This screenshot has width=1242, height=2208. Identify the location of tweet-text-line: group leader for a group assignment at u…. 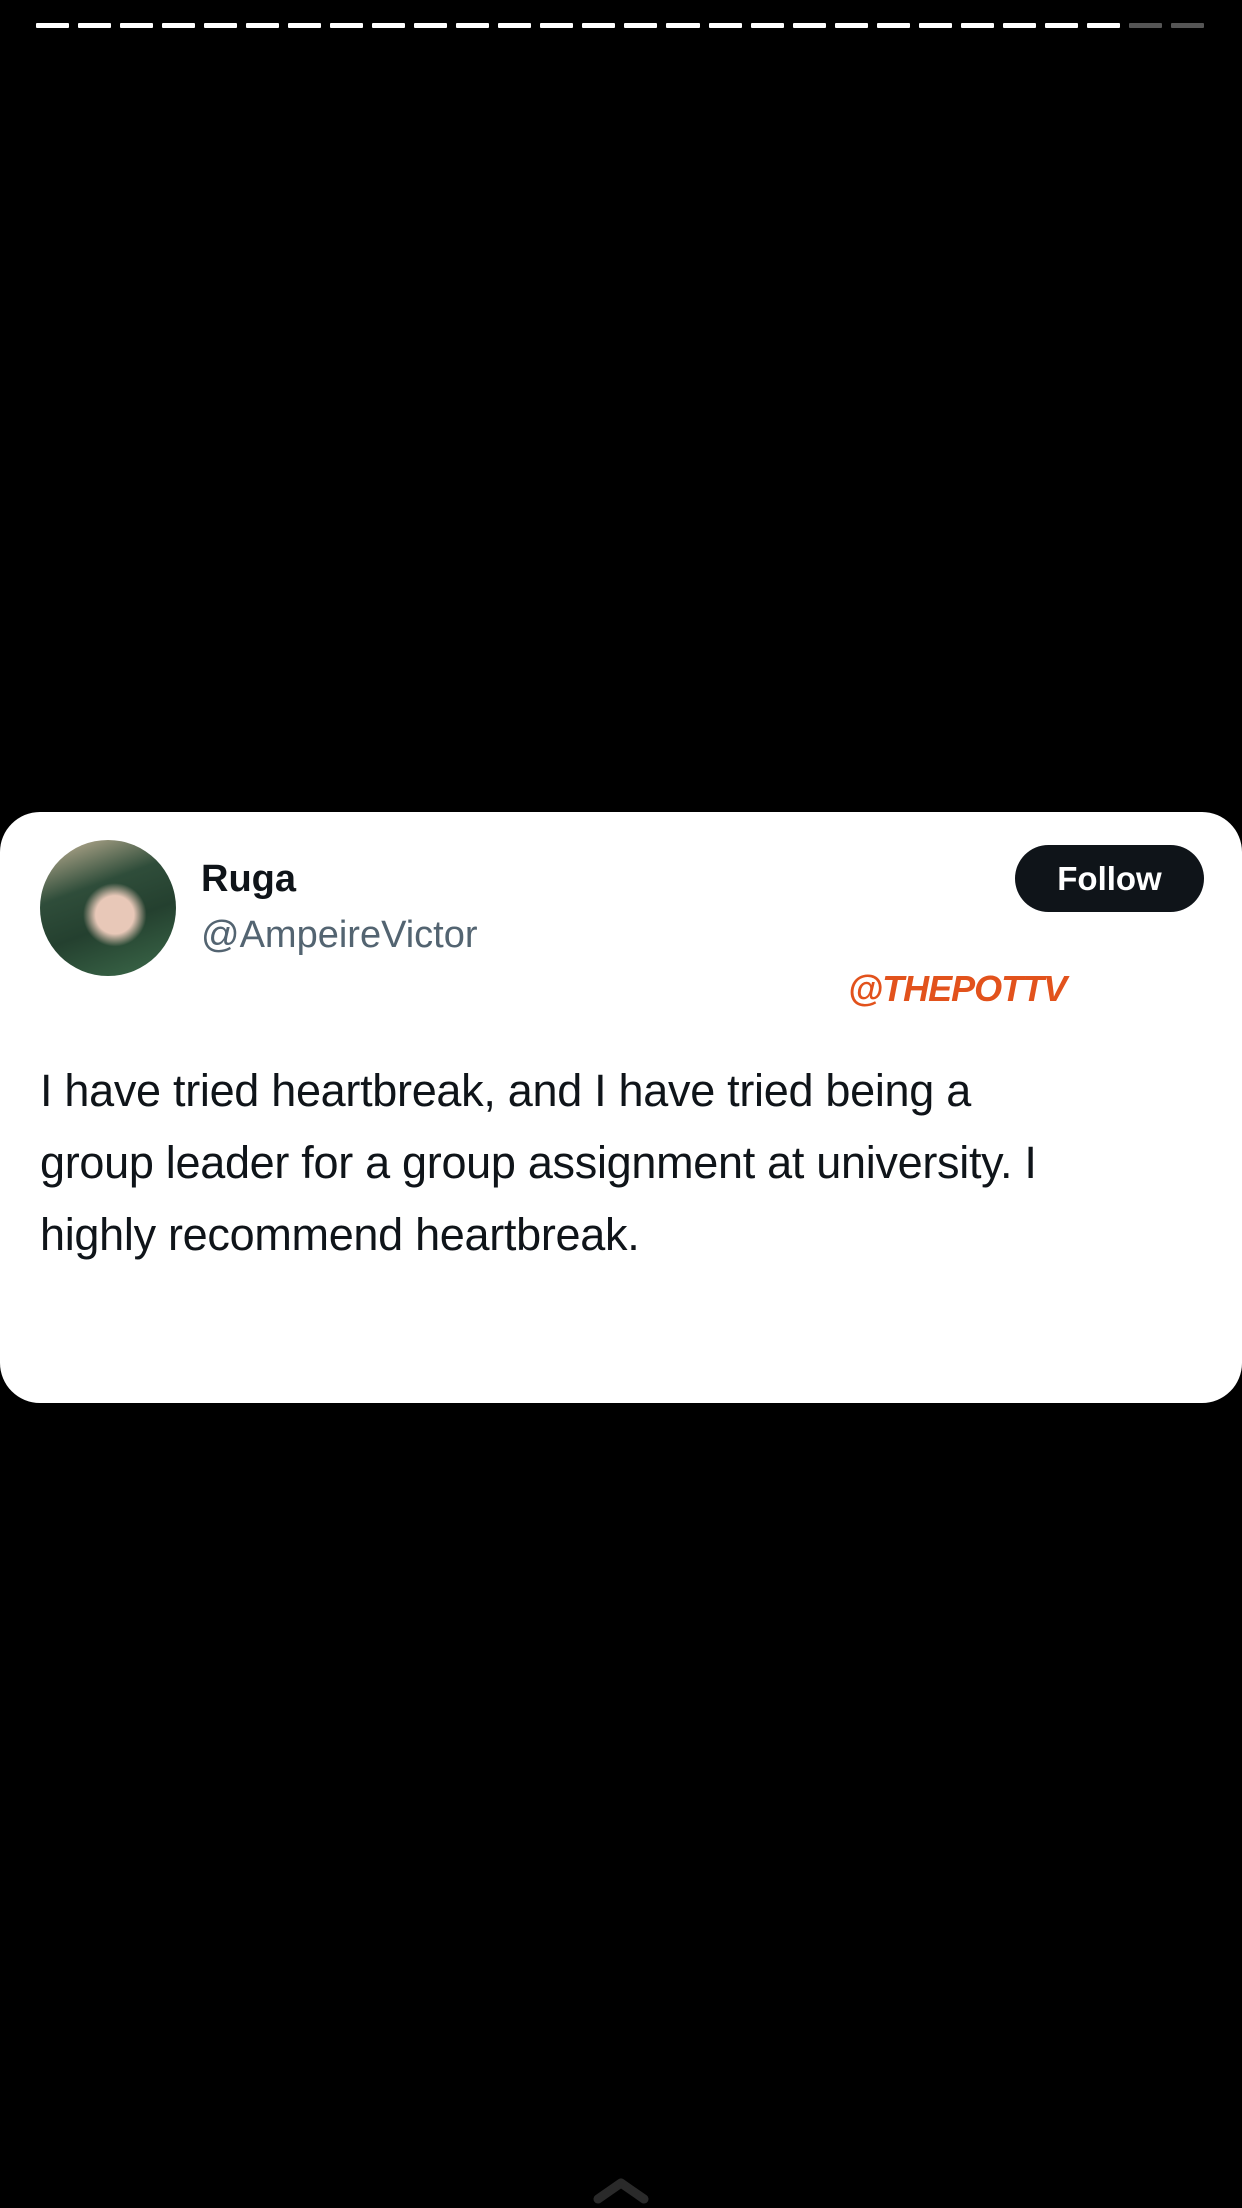
(538, 1162).